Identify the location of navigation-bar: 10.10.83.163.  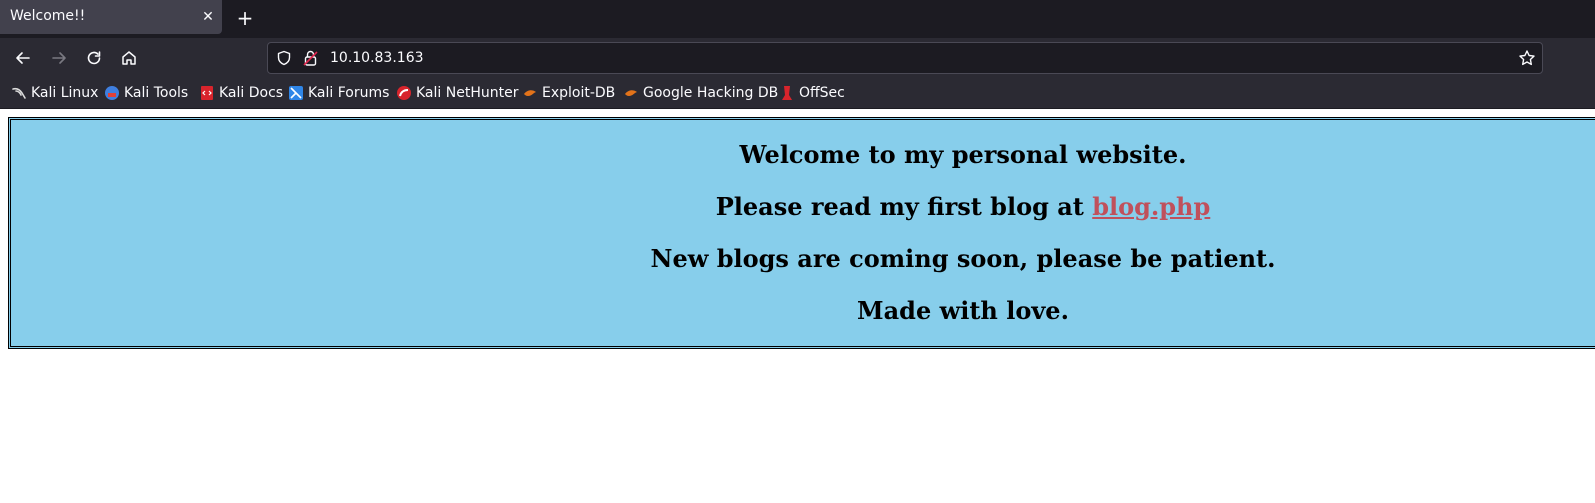
(797, 58).